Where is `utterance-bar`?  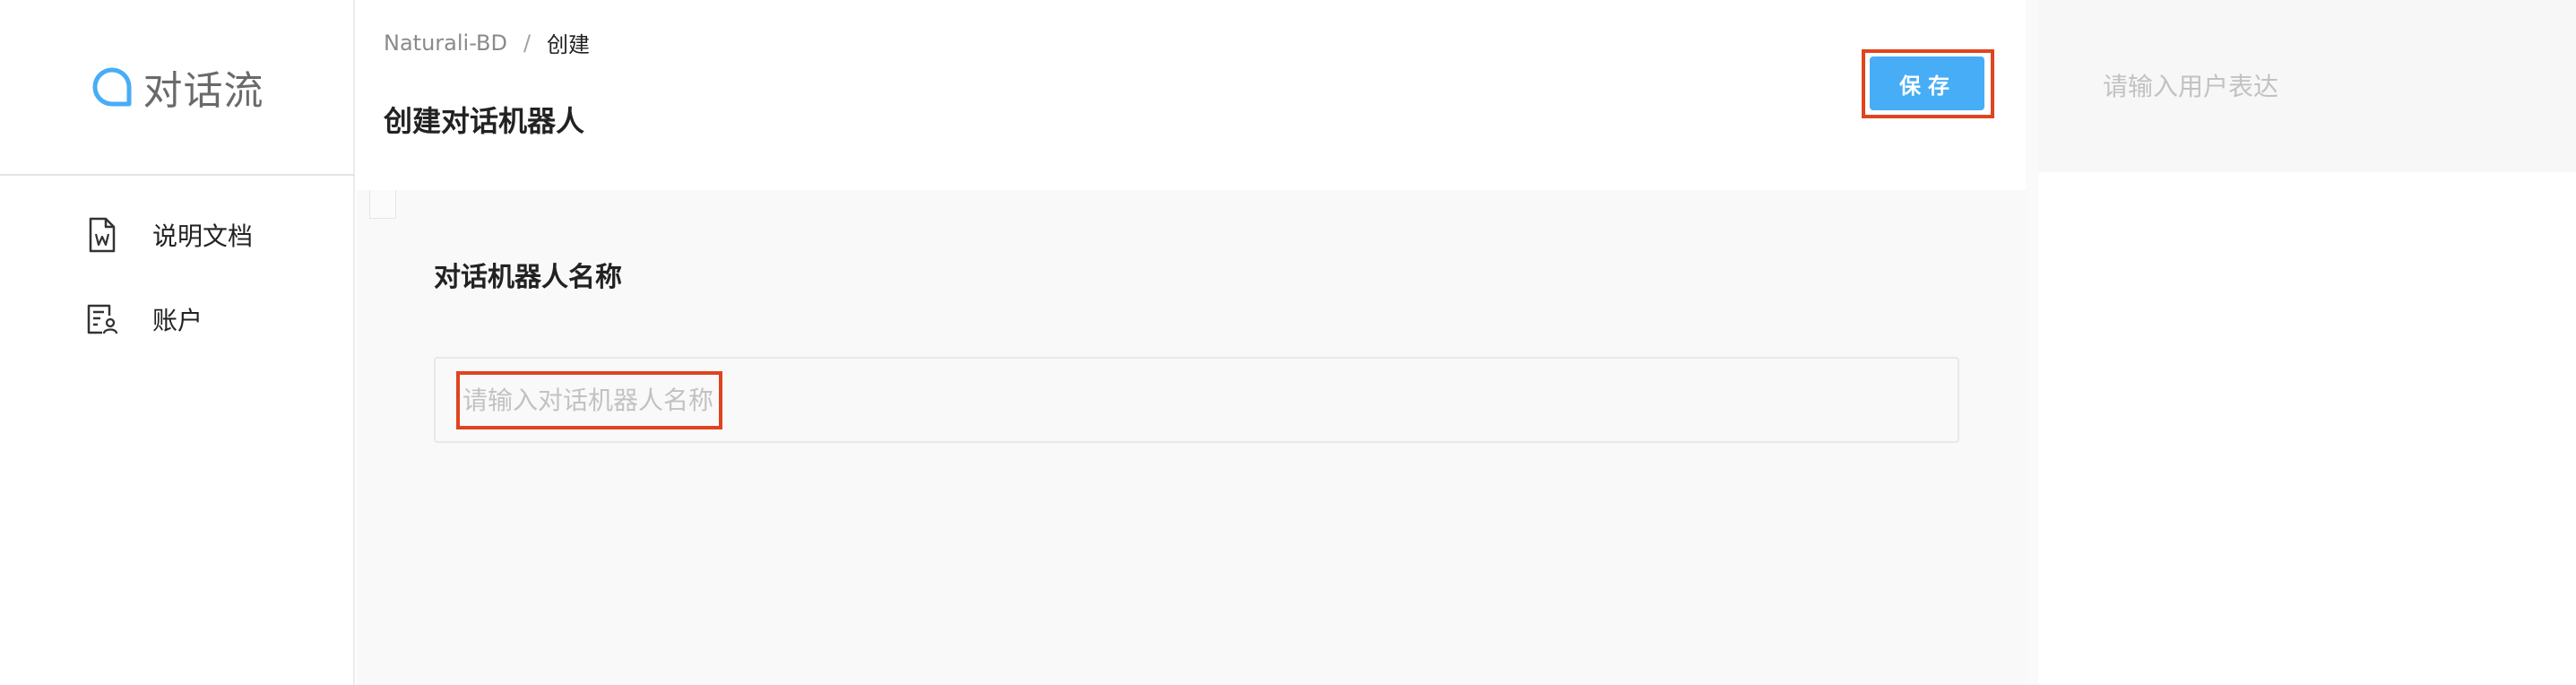 utterance-bar is located at coordinates (2301, 86).